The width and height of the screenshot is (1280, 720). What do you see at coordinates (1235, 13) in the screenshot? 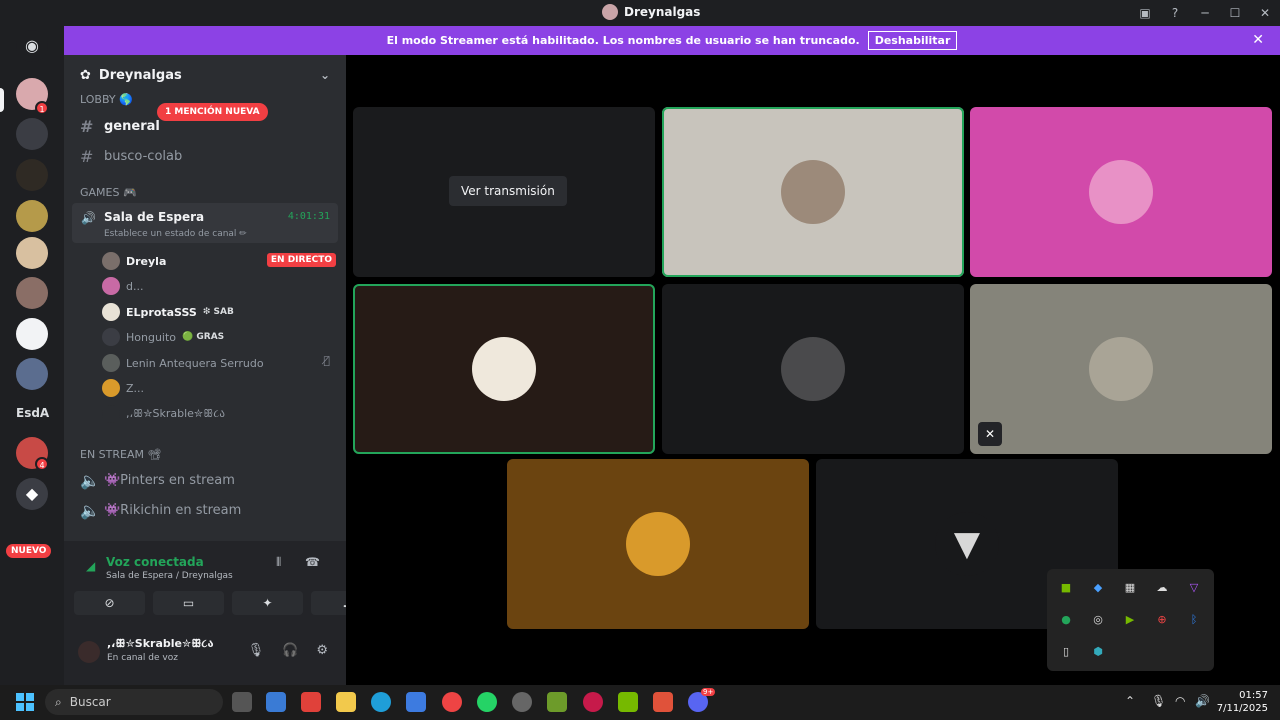
I see `maximize-button: ☐` at bounding box center [1235, 13].